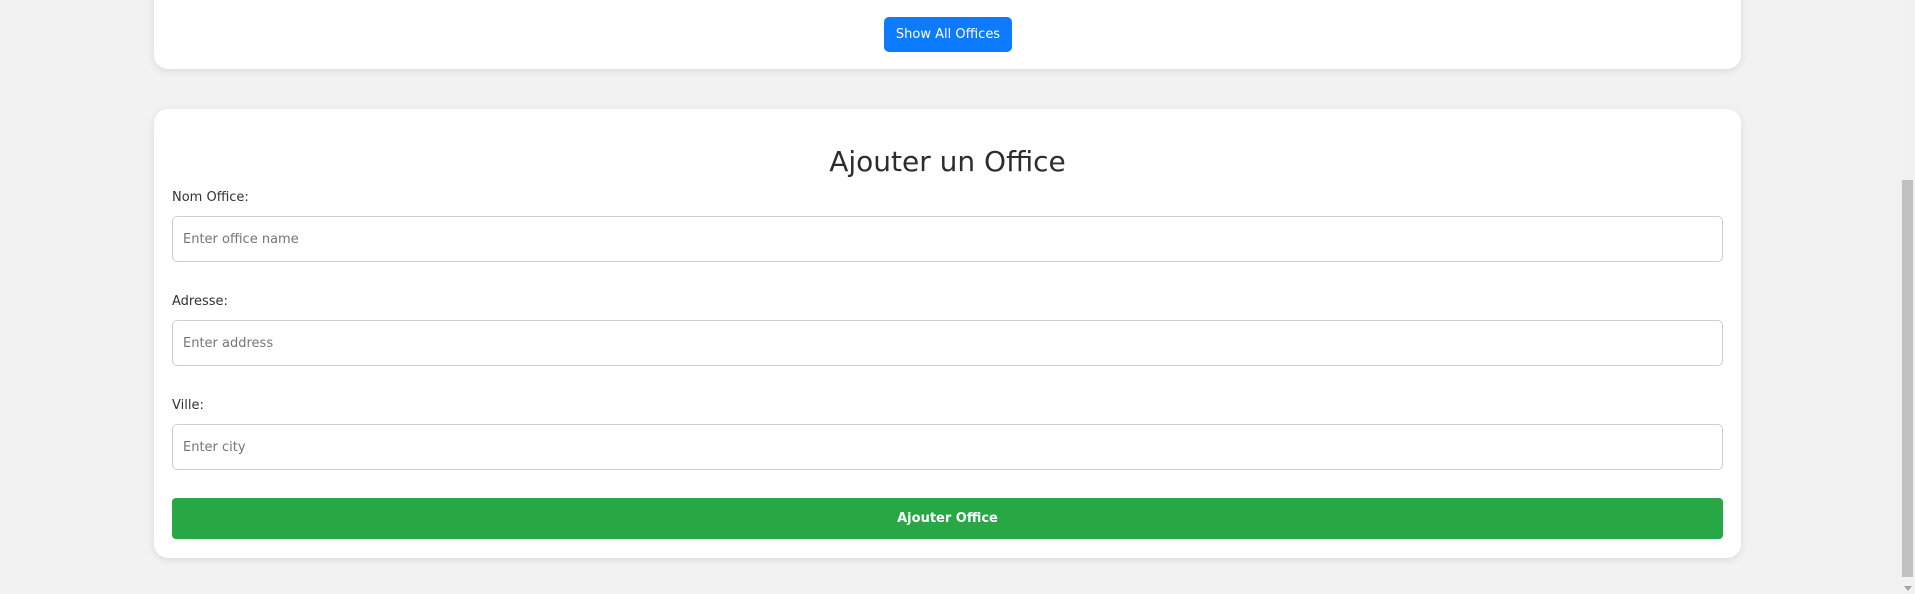 This screenshot has width=1915, height=594. I want to click on page-scrollbar, so click(1907, 297).